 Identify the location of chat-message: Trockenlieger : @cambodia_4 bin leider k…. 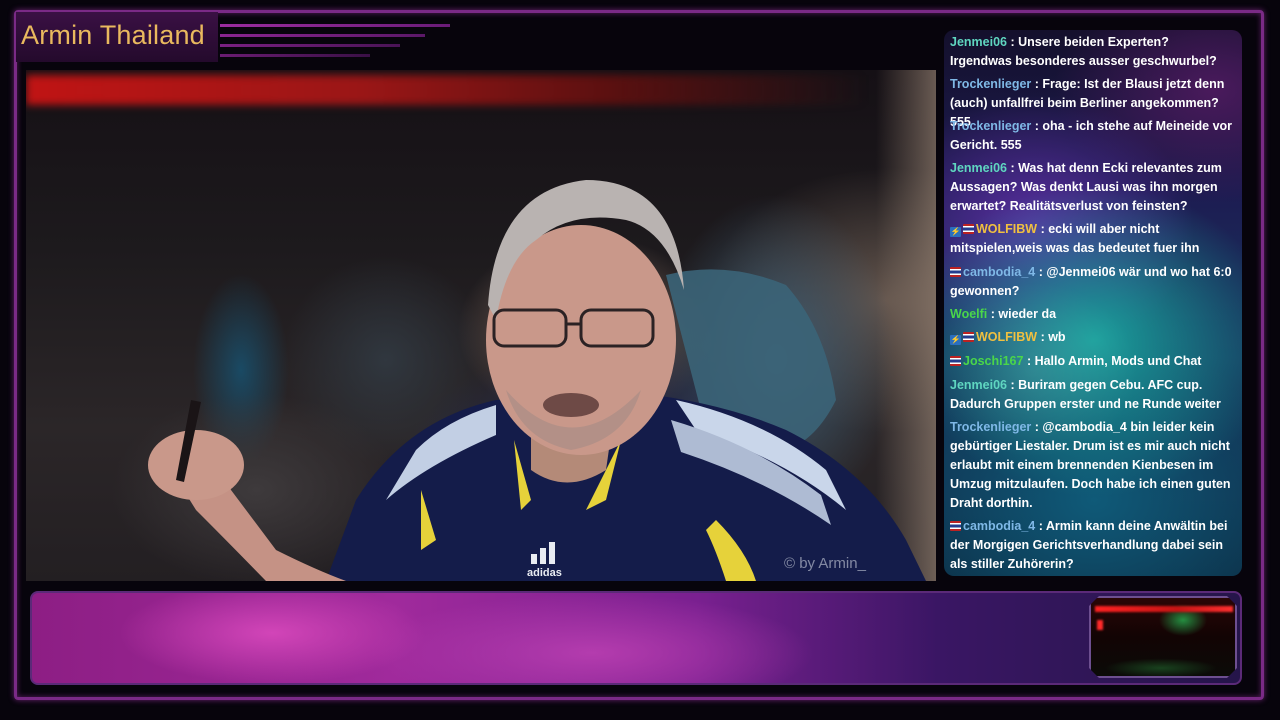
(1092, 465).